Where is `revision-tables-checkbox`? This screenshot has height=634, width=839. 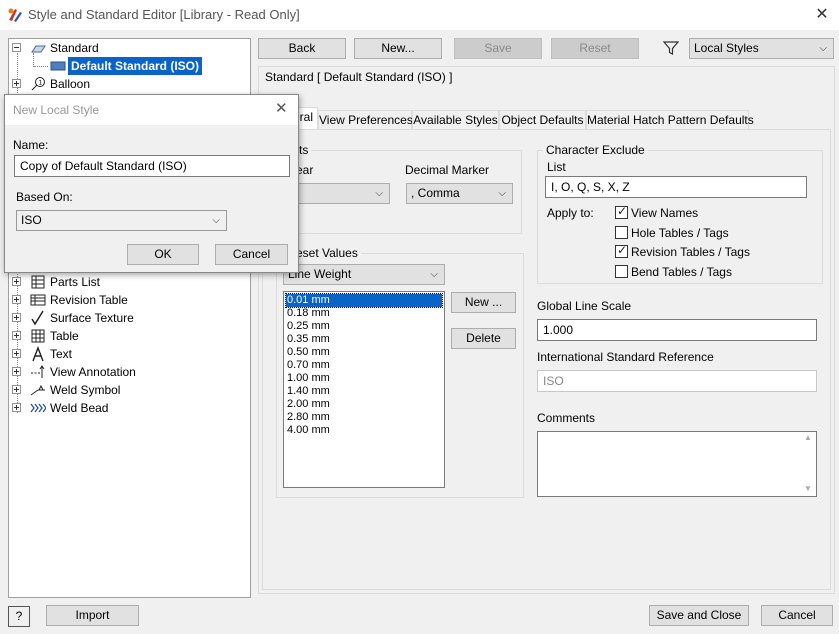
revision-tables-checkbox is located at coordinates (621, 250).